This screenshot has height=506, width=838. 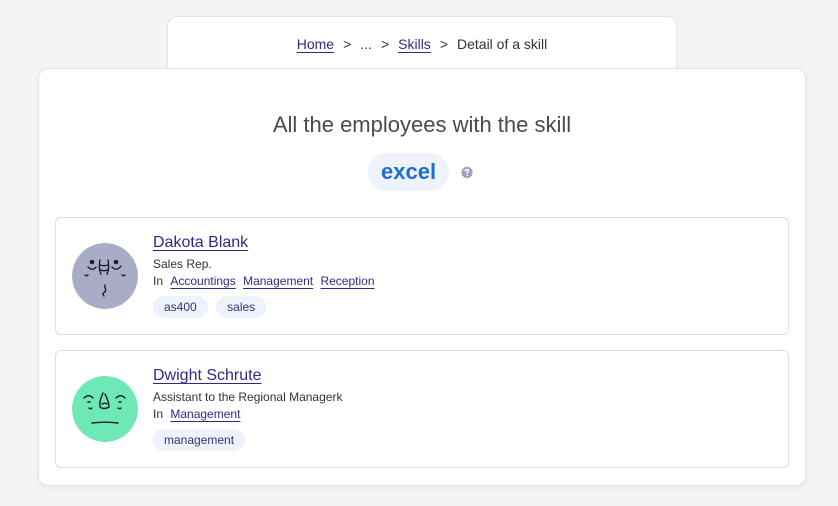 I want to click on employee-skills: as400 sales, so click(x=211, y=307).